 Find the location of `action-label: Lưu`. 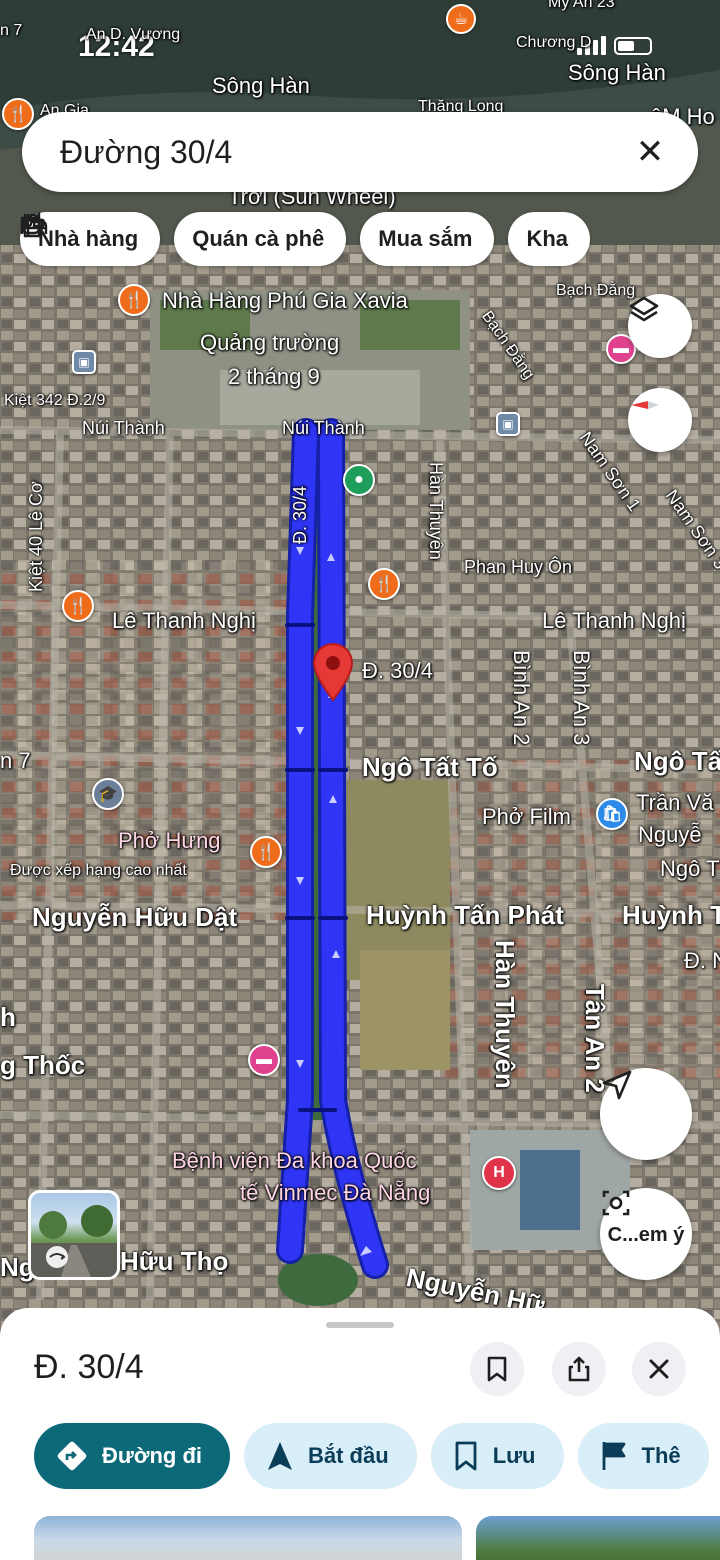

action-label: Lưu is located at coordinates (514, 1455).